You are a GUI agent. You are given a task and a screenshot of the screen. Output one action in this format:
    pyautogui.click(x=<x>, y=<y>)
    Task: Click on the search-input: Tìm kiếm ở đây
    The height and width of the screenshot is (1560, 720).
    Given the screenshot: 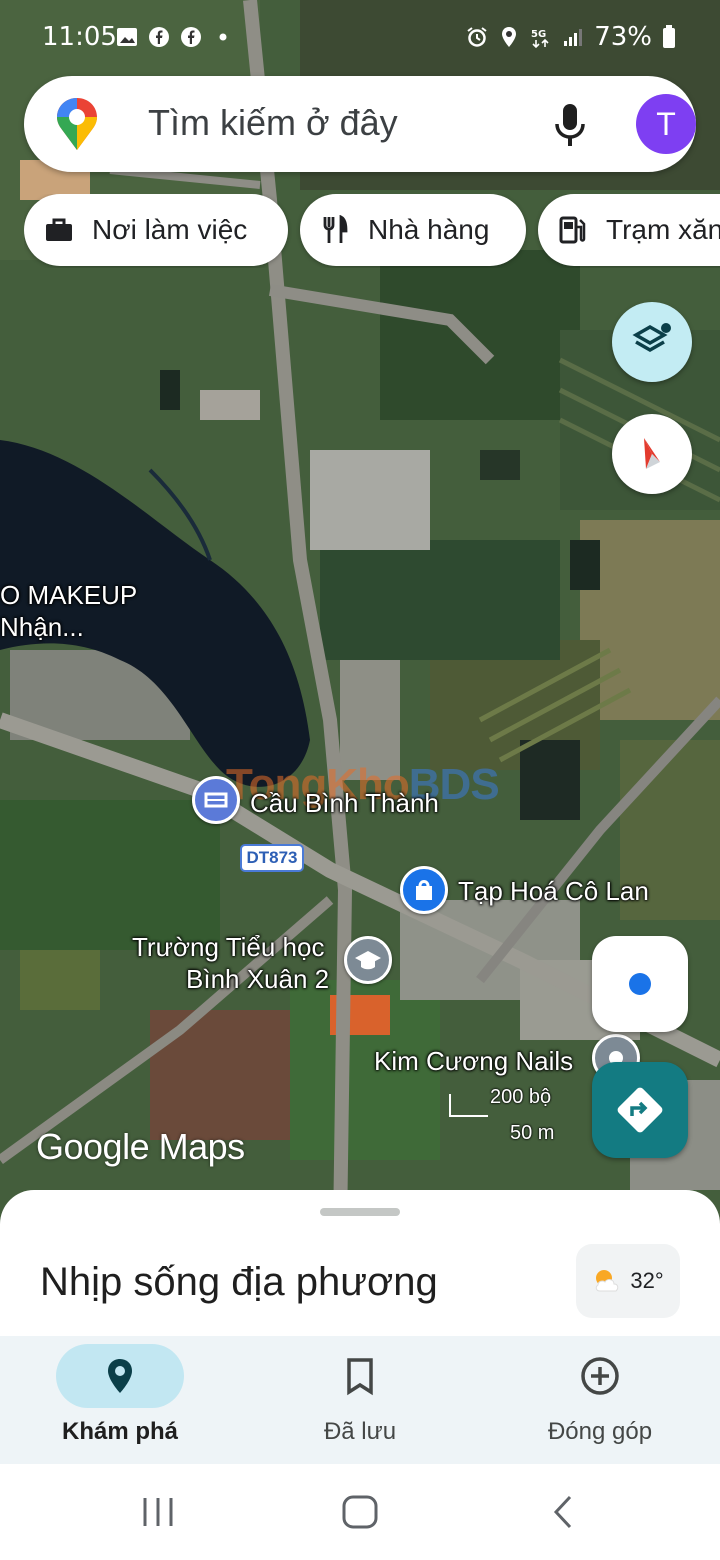 What is the action you would take?
    pyautogui.click(x=273, y=123)
    